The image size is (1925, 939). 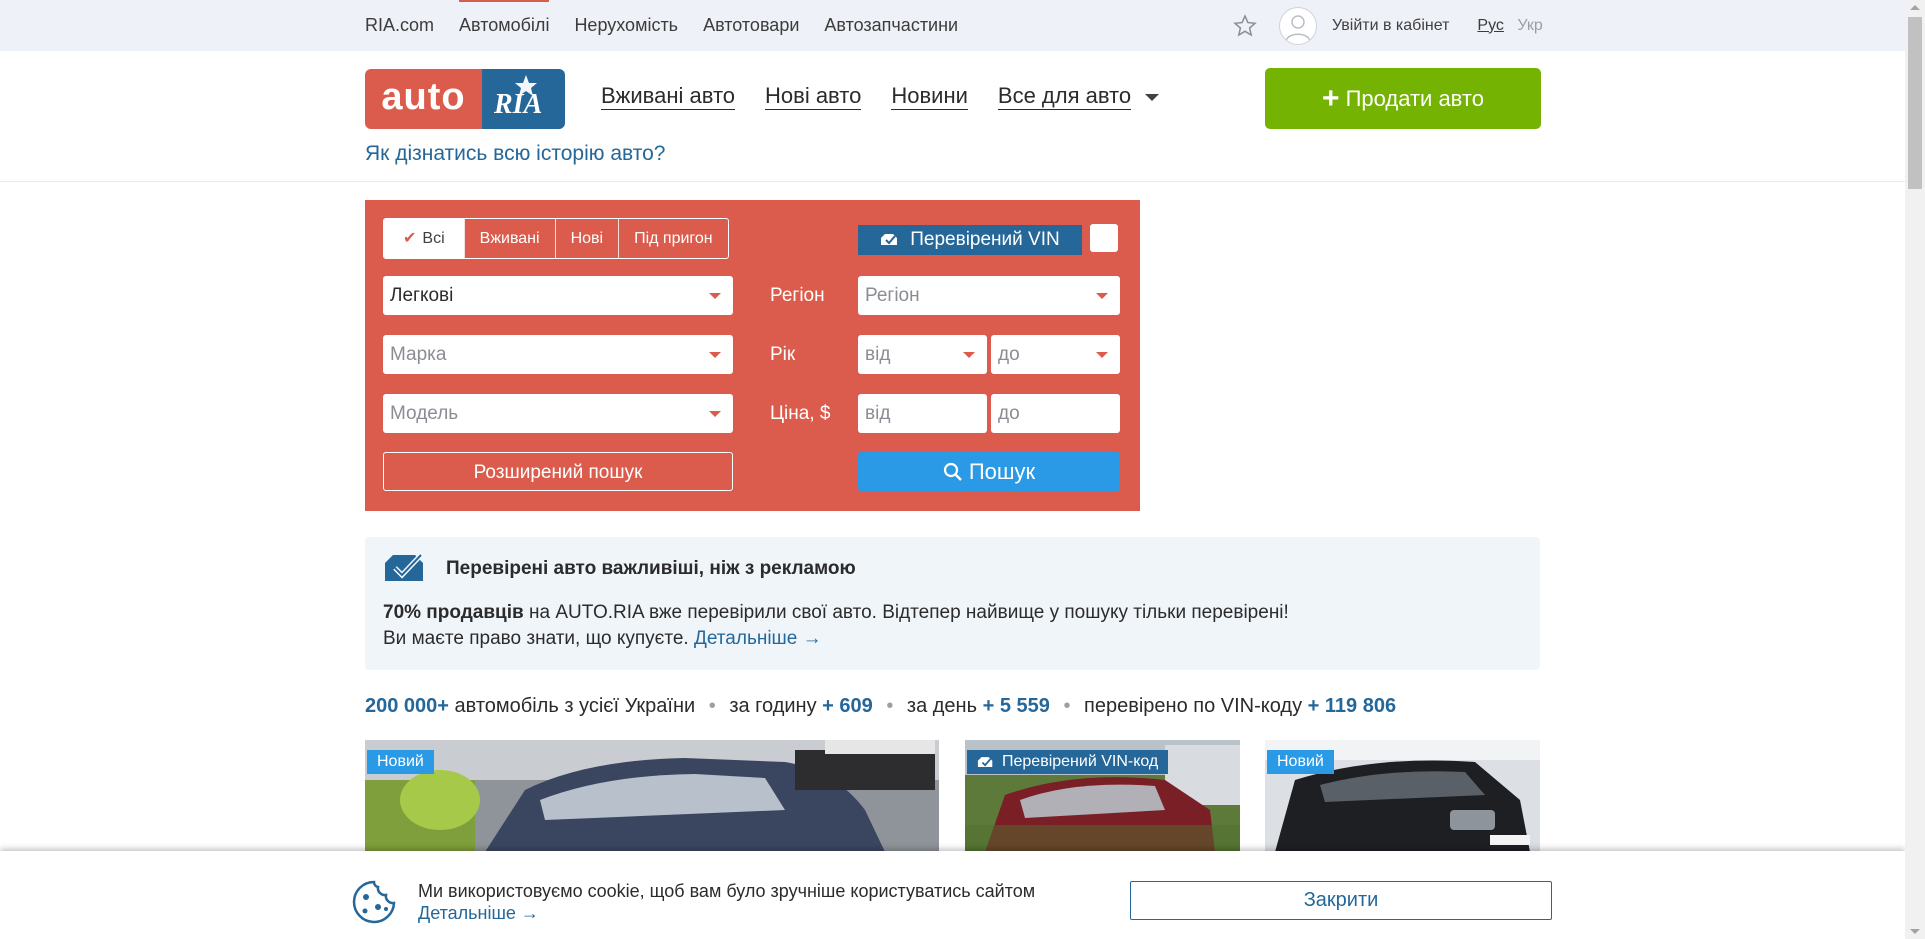 I want to click on star-icon, so click(x=1245, y=25).